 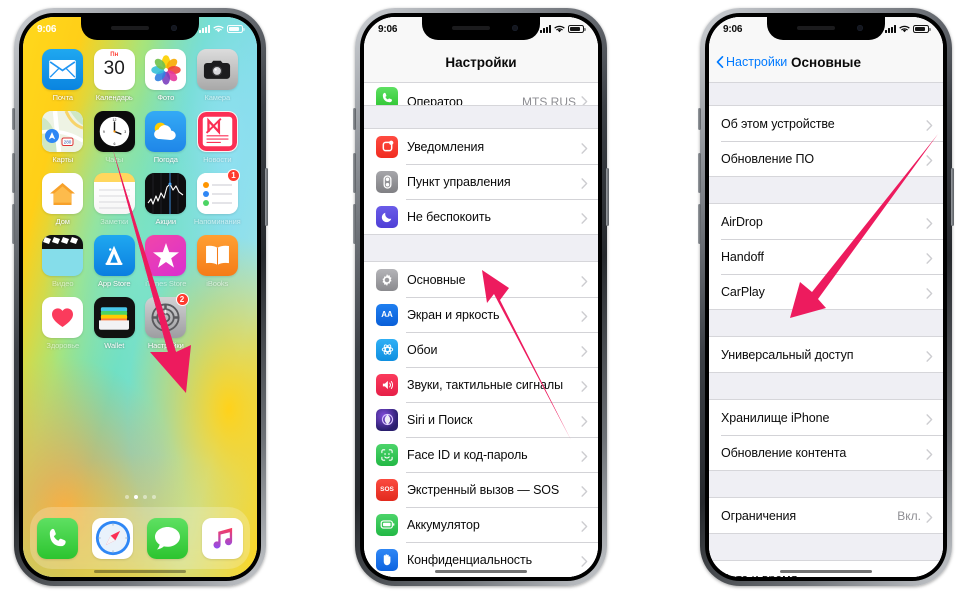 I want to click on app-icon-app-store: App Store, so click(x=115, y=261).